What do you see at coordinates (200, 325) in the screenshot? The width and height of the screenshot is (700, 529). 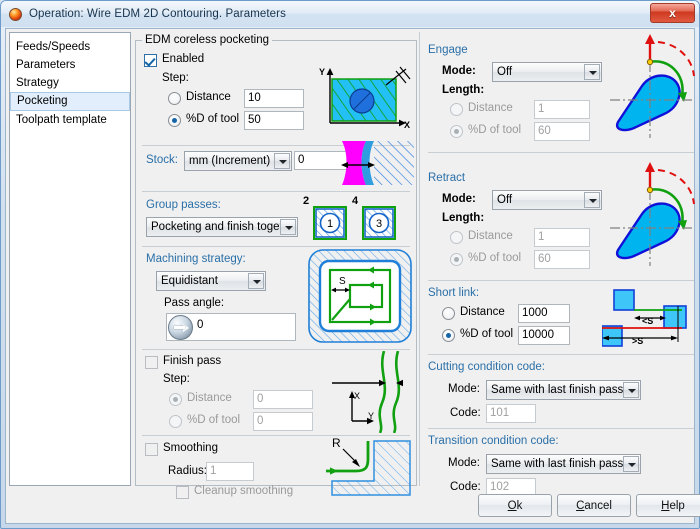 I see `pass-angle-input: 0` at bounding box center [200, 325].